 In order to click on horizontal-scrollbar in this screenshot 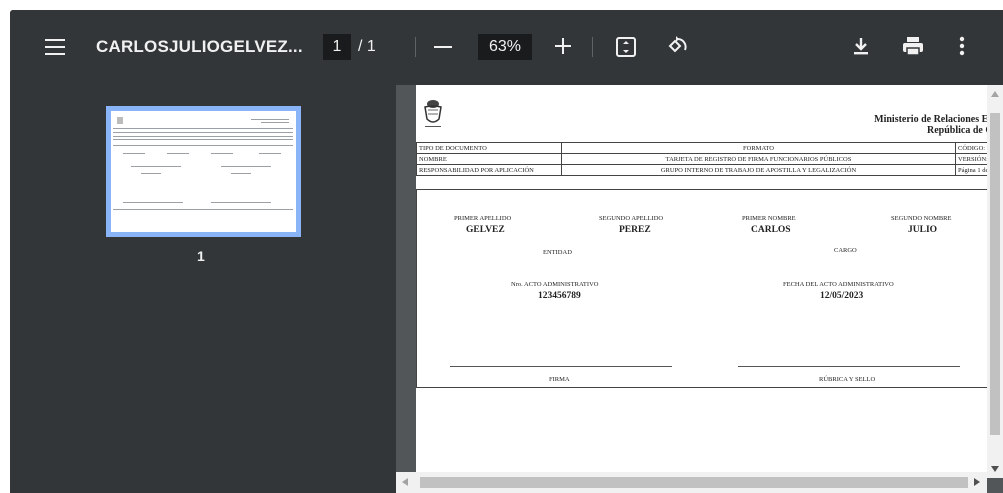, I will do `click(691, 482)`.